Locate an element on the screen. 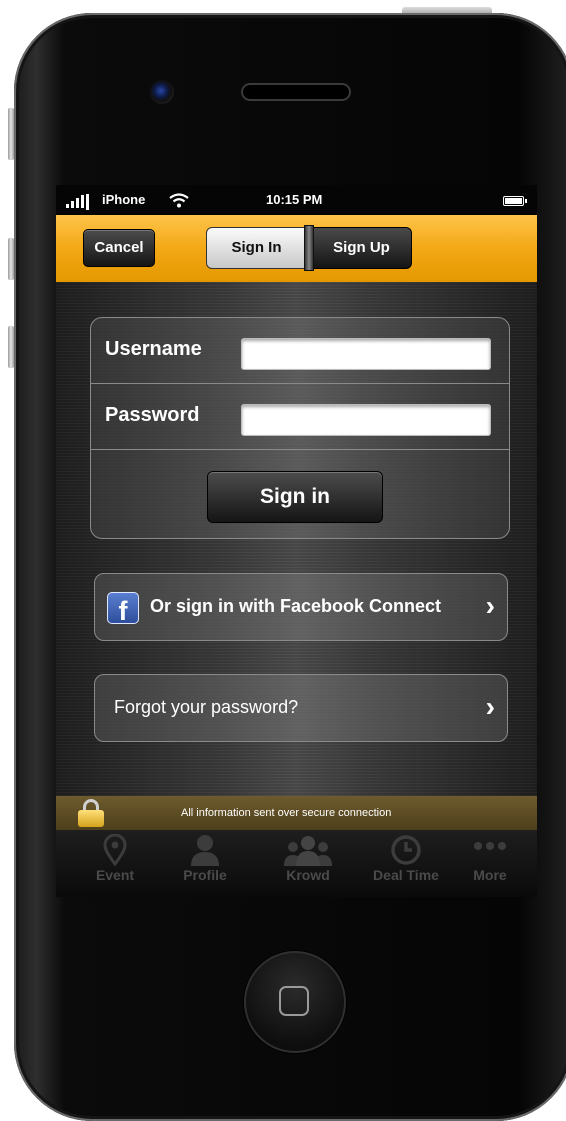 The height and width of the screenshot is (1121, 566). tab-bar: Event Profile Krowd Deal Time More is located at coordinates (296, 863).